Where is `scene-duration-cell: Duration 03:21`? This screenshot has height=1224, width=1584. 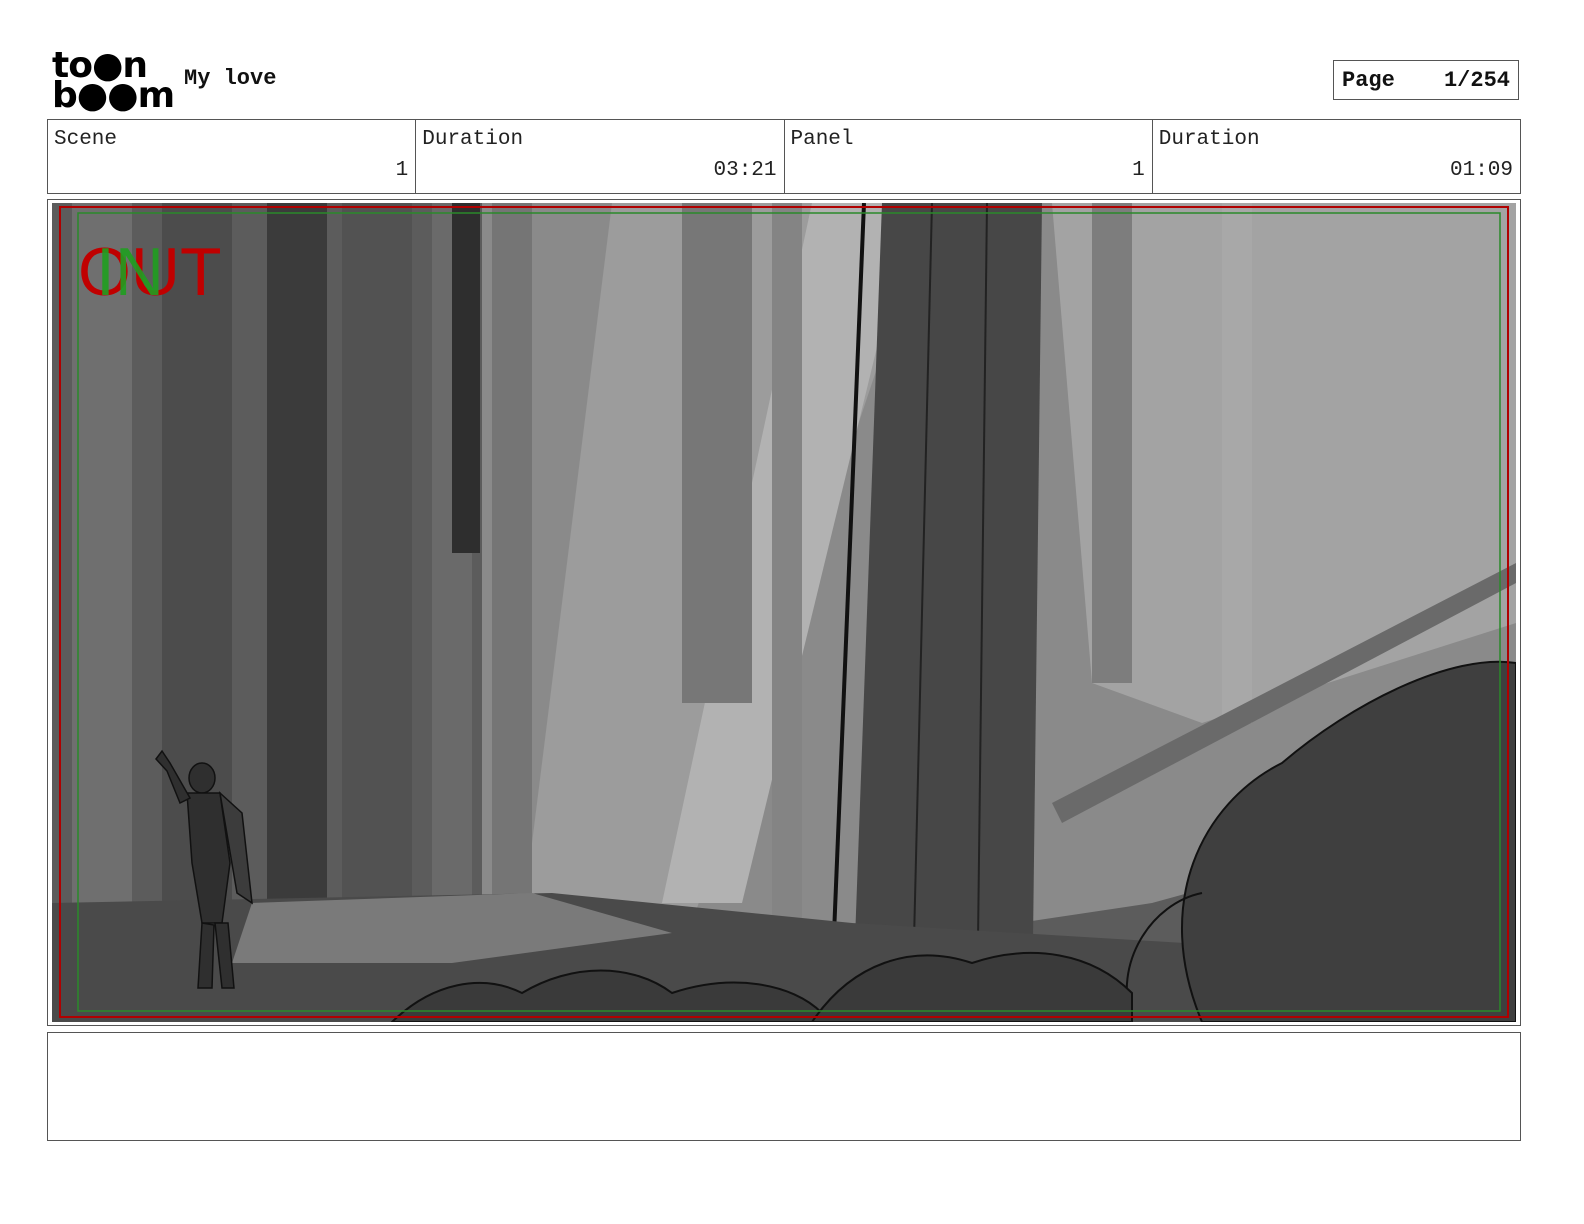 scene-duration-cell: Duration 03:21 is located at coordinates (600, 156).